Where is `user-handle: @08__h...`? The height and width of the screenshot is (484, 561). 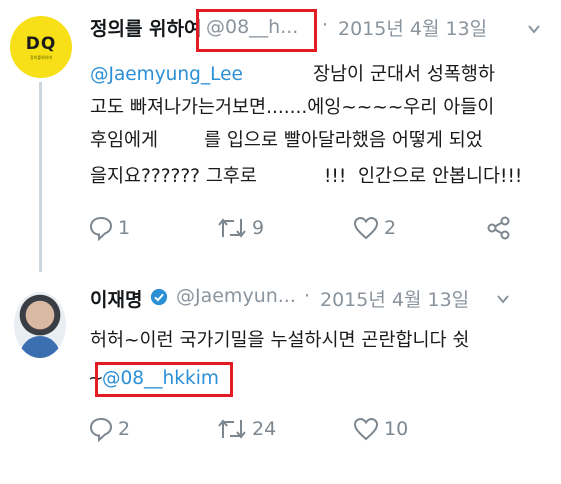 user-handle: @08__h... is located at coordinates (252, 27).